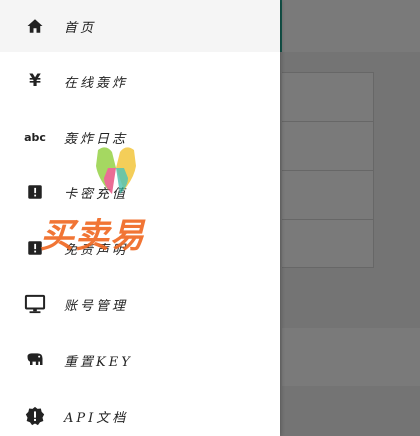 Image resolution: width=420 pixels, height=436 pixels. Describe the element at coordinates (35, 81) in the screenshot. I see `yen-icon: ¥` at that location.